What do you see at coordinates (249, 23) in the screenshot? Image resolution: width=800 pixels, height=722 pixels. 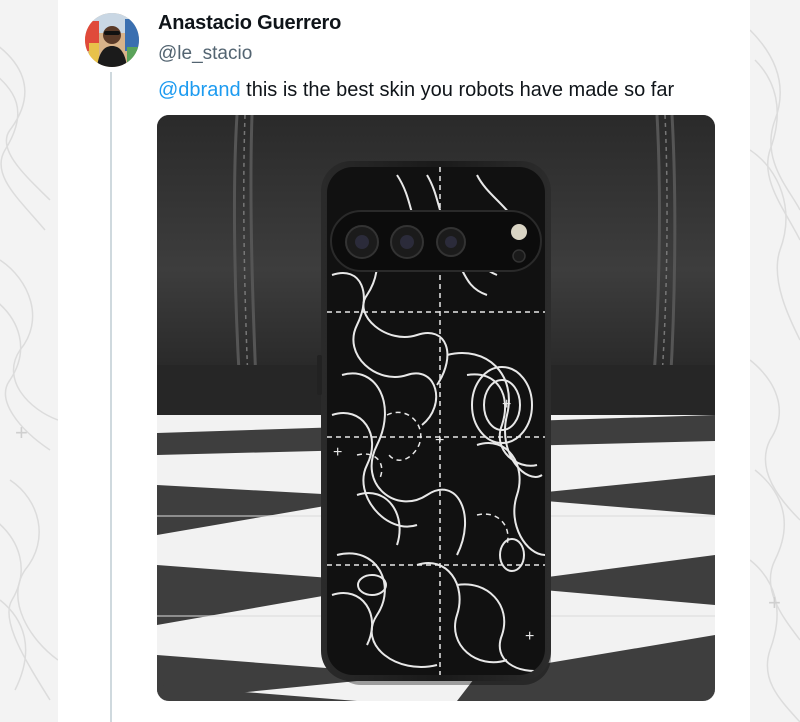 I see `author-display-name: Anastacio Guerrero` at bounding box center [249, 23].